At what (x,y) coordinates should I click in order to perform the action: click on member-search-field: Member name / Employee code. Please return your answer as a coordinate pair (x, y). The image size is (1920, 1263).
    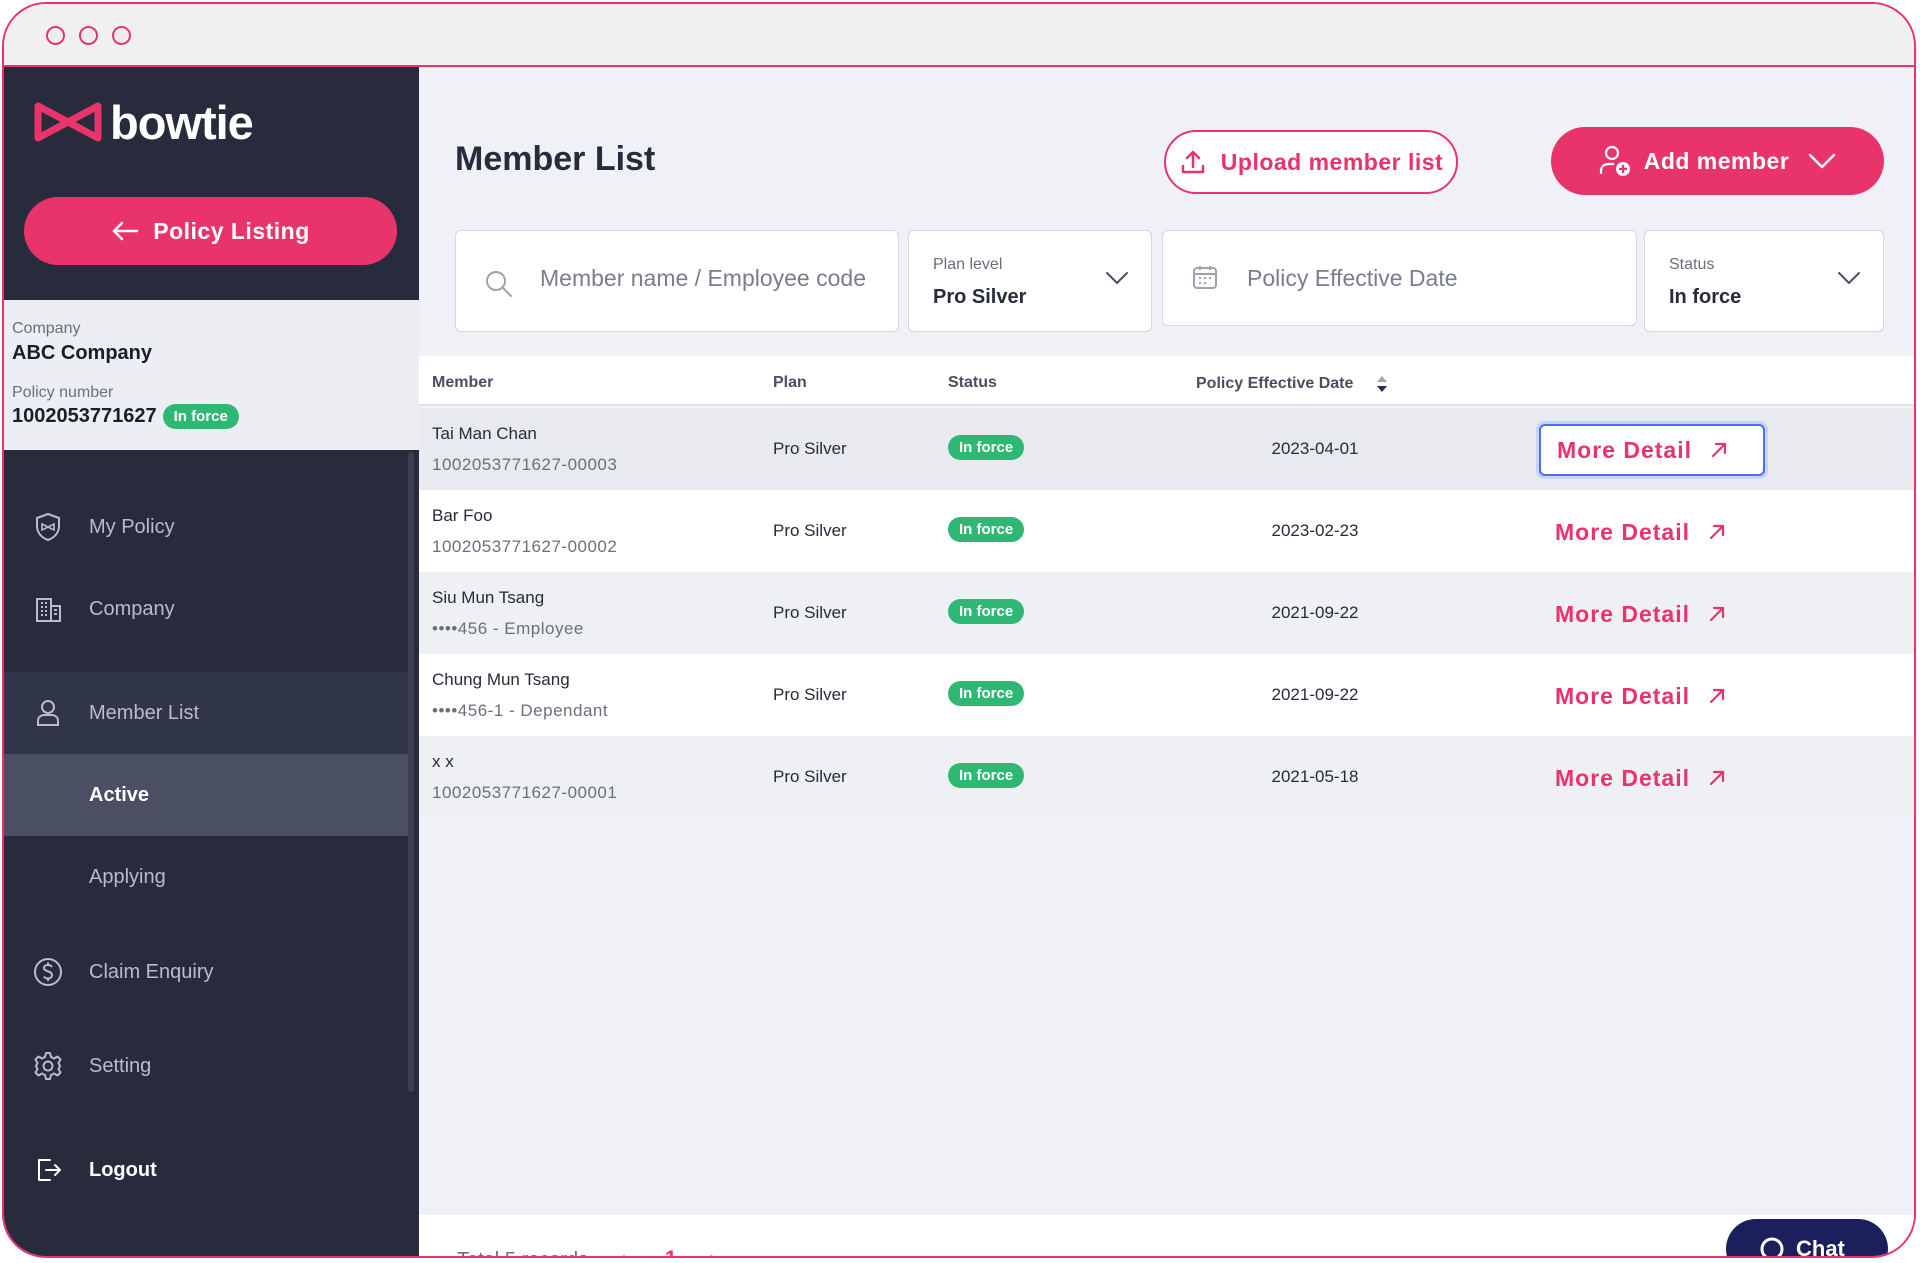
    Looking at the image, I should click on (677, 281).